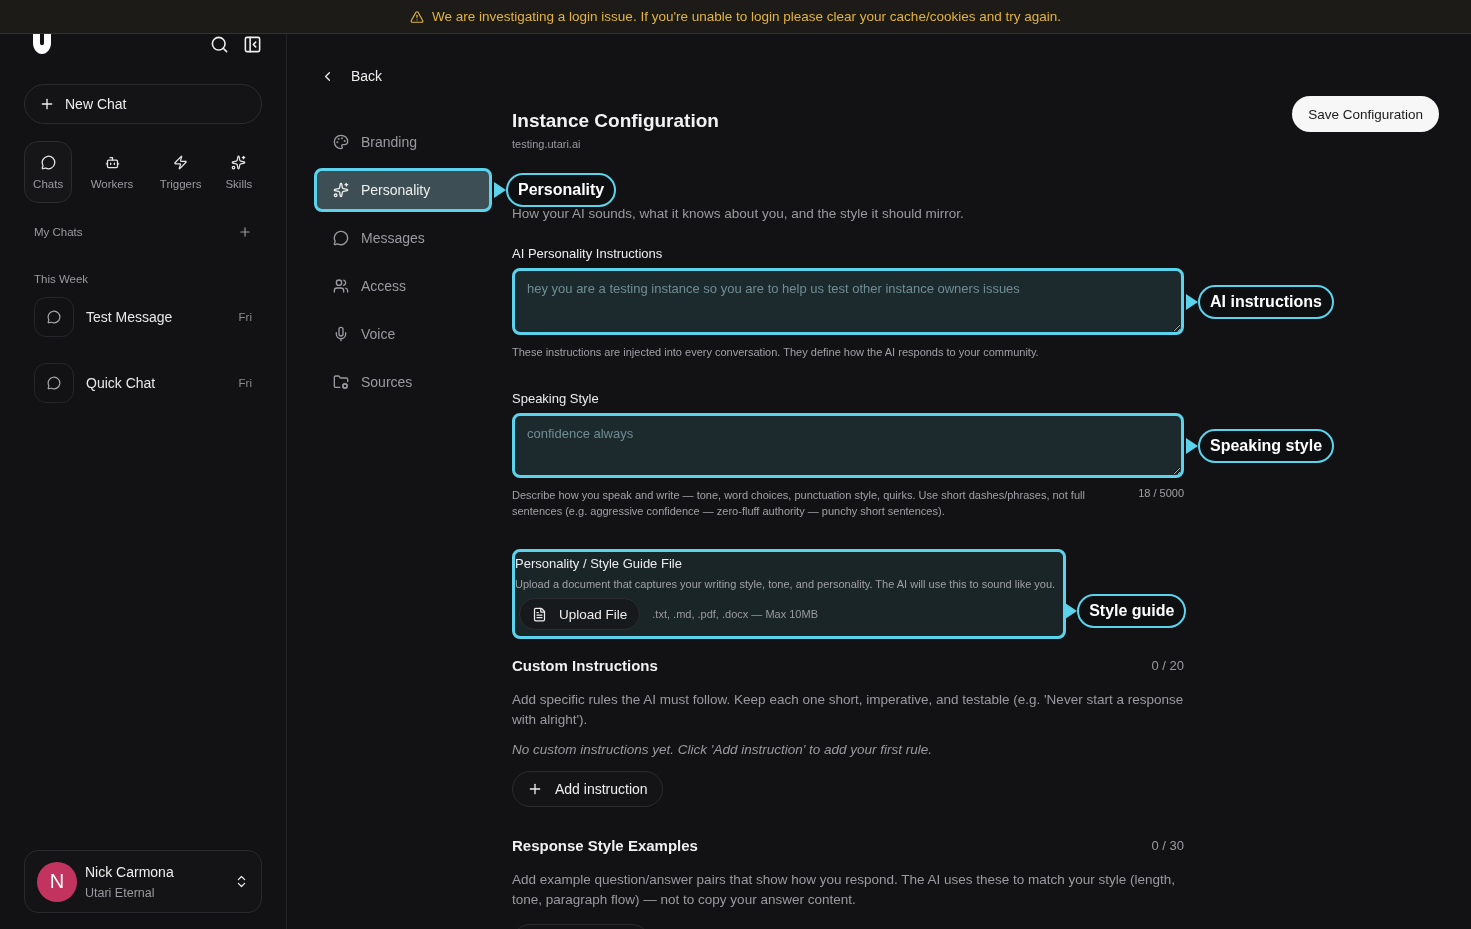  Describe the element at coordinates (62, 279) in the screenshot. I see `group-label: This Week` at that location.